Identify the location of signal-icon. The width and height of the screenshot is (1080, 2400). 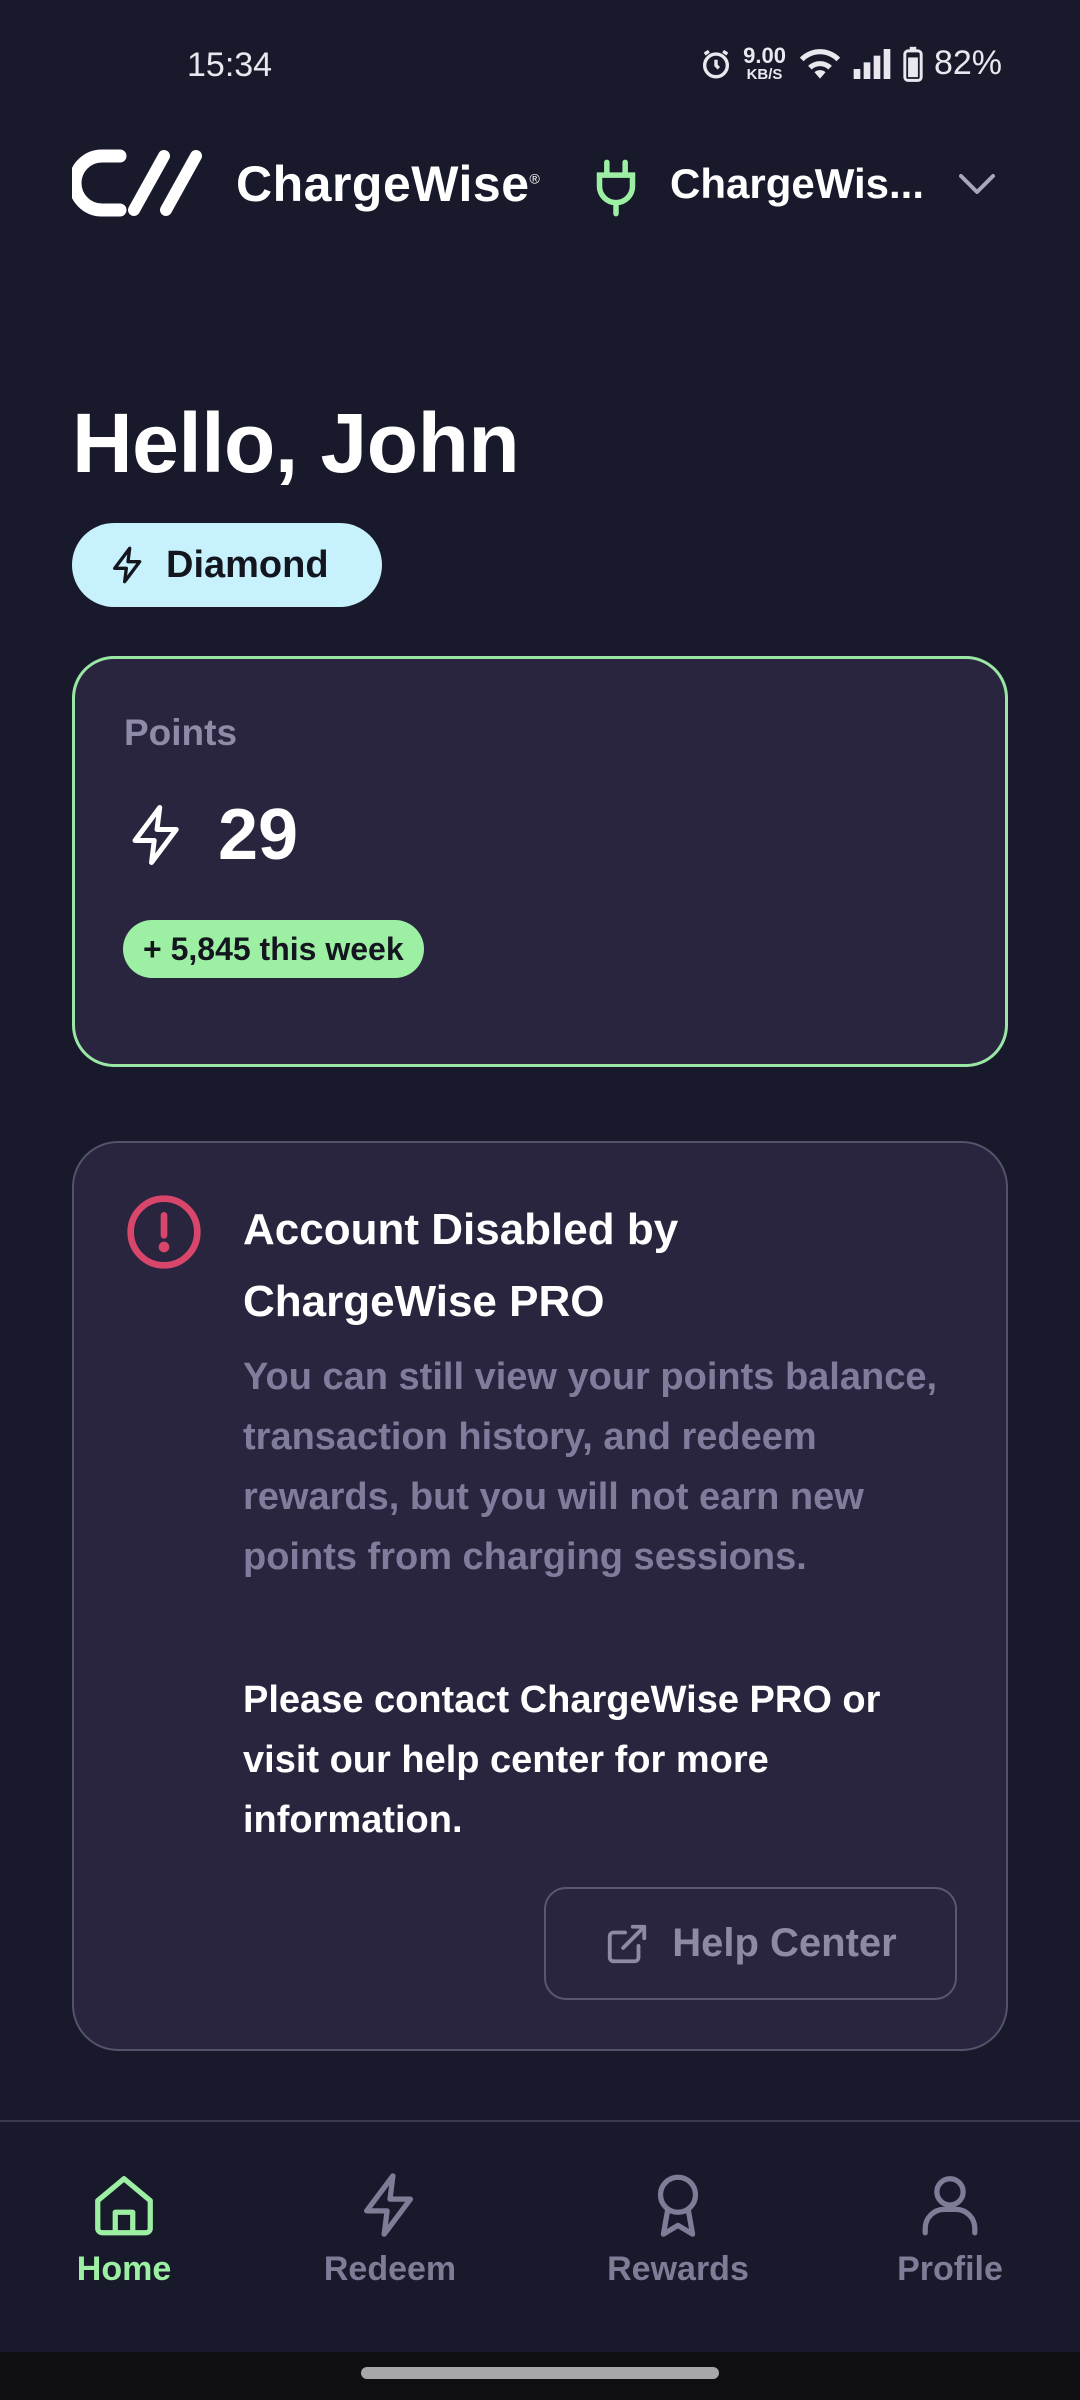
(872, 63).